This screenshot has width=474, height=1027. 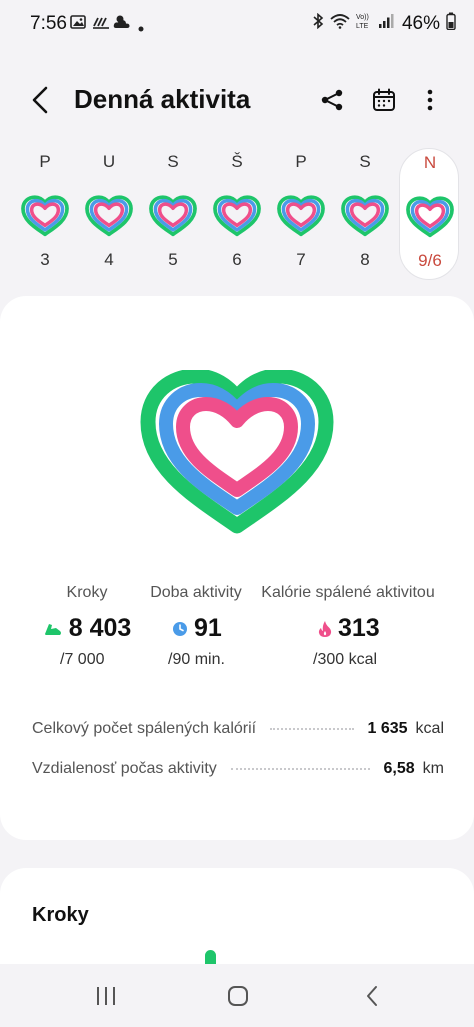 What do you see at coordinates (141, 28) in the screenshot?
I see `dot-icon` at bounding box center [141, 28].